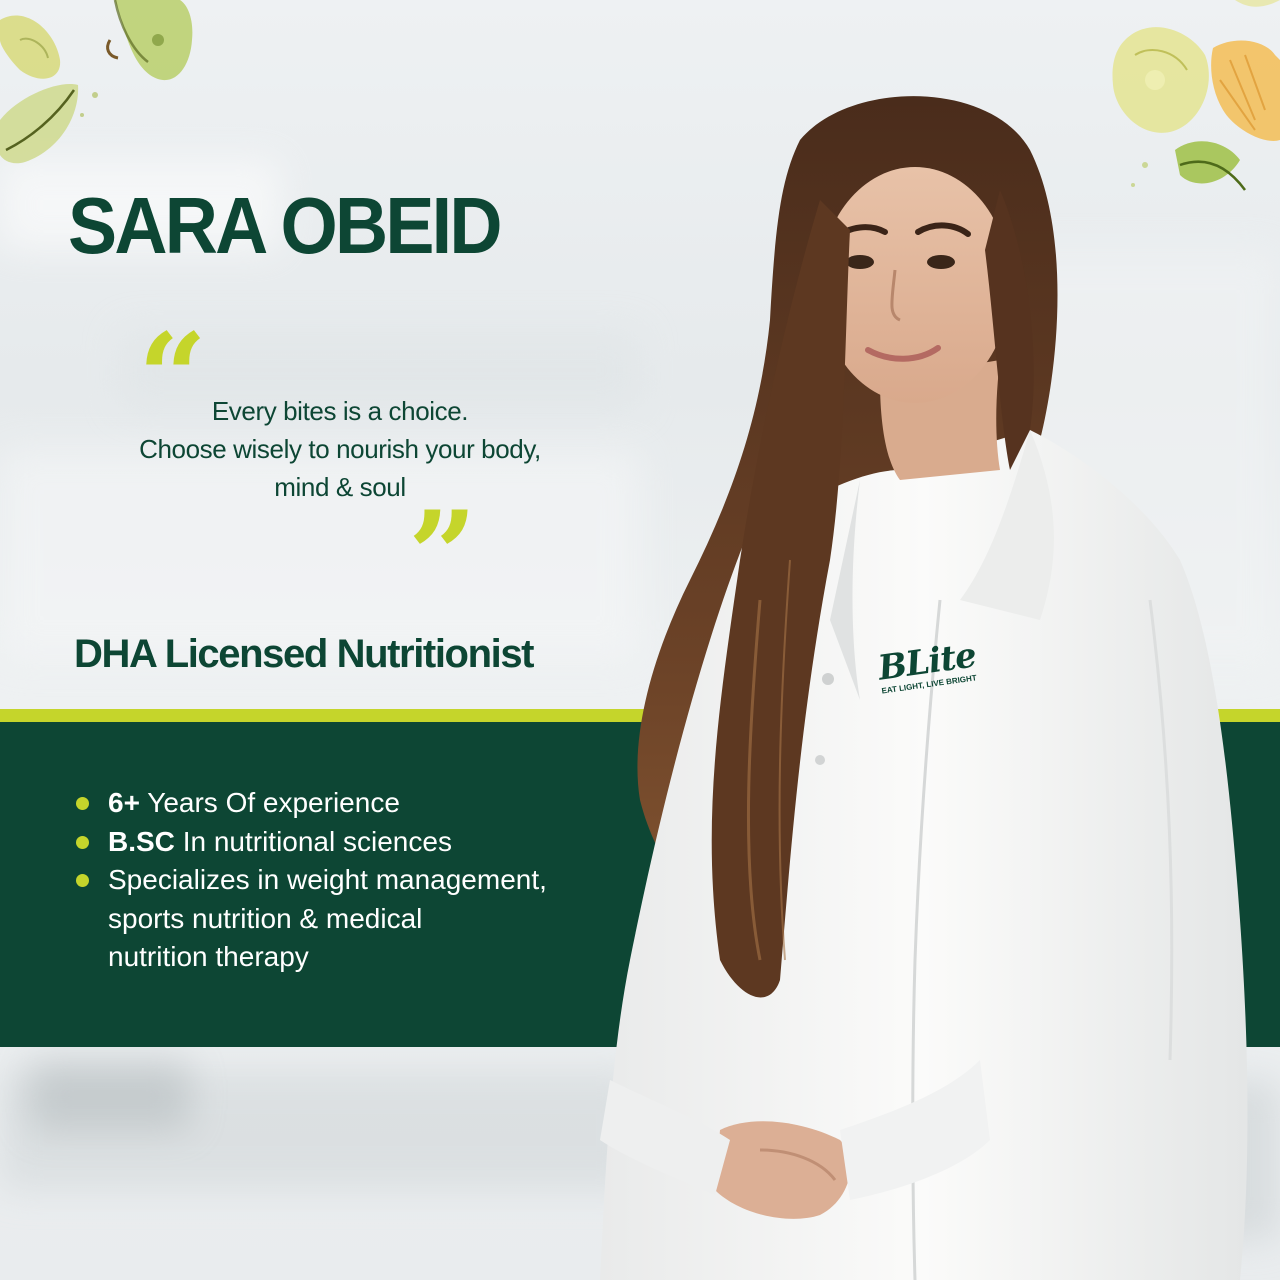 This screenshot has width=1280, height=1280. What do you see at coordinates (317, 841) in the screenshot?
I see `credential-text: In nutritional sciences` at bounding box center [317, 841].